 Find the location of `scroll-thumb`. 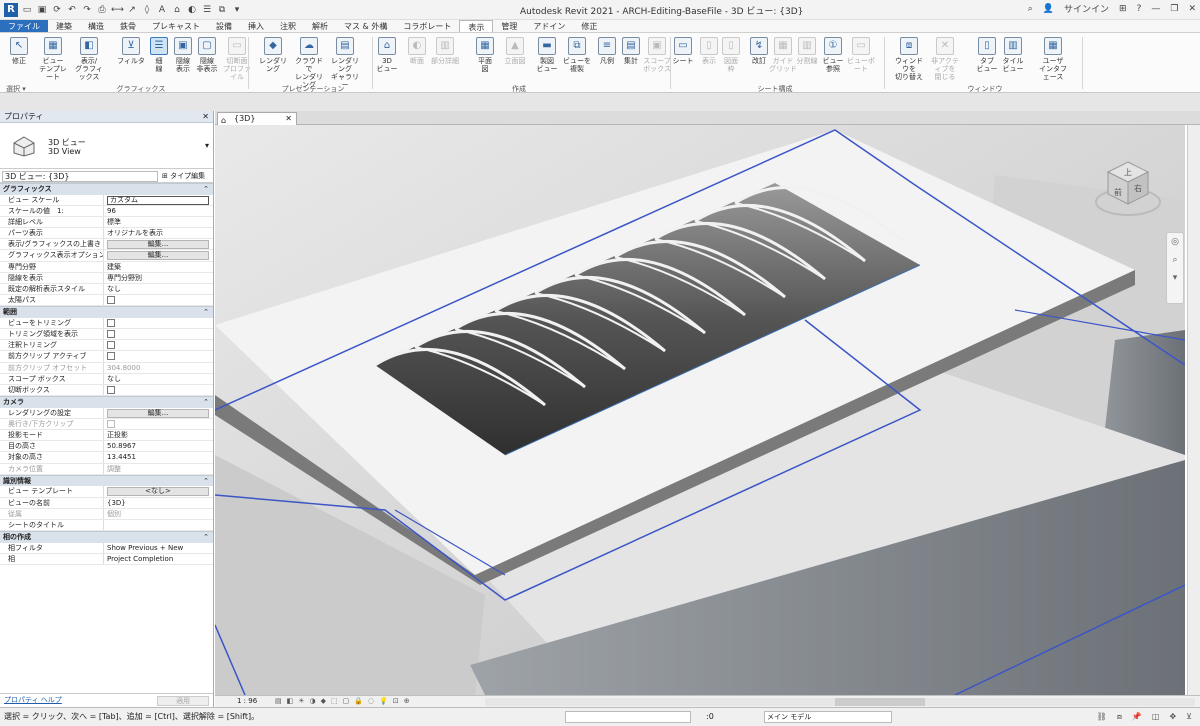

scroll-thumb is located at coordinates (880, 702).